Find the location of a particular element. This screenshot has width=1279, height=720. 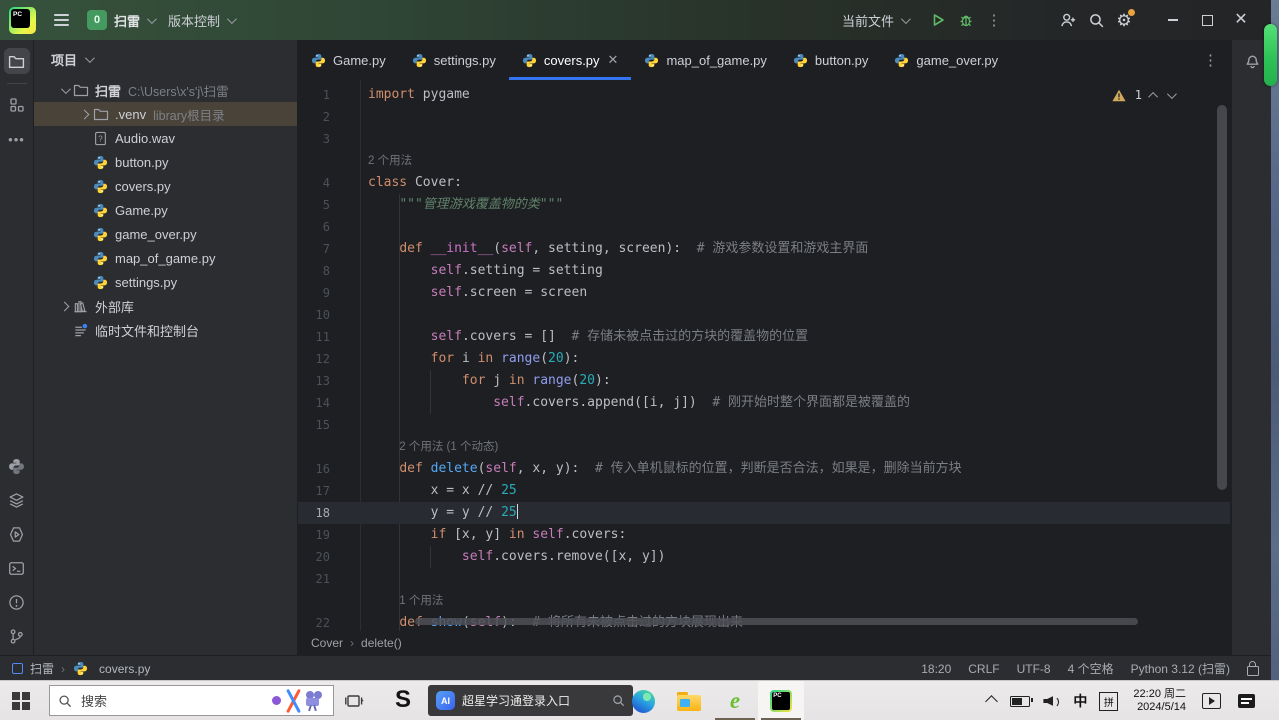

tab-covers-py: covers.py ✕ is located at coordinates (570, 60).